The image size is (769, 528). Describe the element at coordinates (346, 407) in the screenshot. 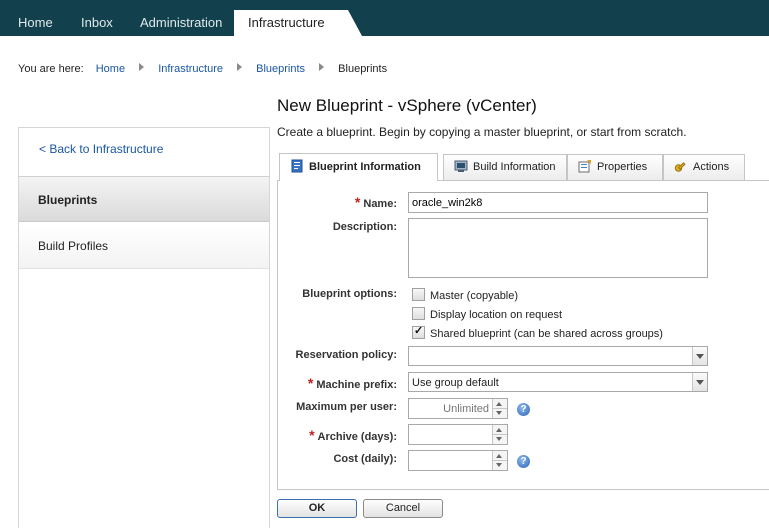

I see `maximum-per-user-label: Maximum per user:` at that location.